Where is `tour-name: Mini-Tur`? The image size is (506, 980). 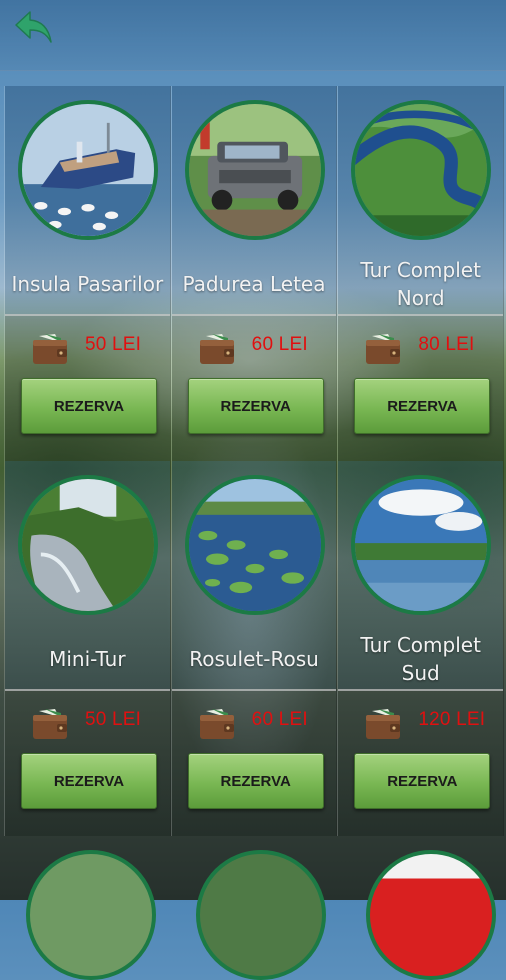
tour-name: Mini-Tur is located at coordinates (87, 659).